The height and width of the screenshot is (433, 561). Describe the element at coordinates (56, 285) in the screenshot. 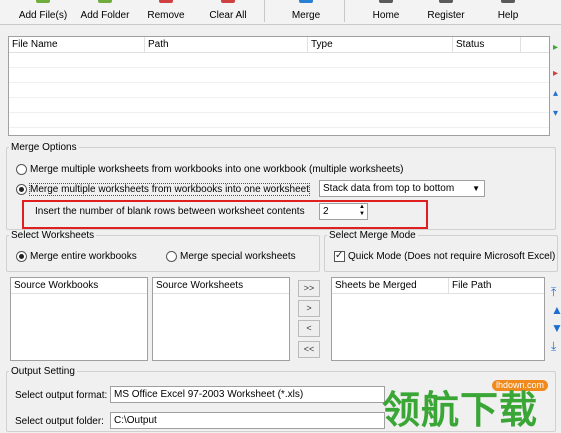

I see `source-workbooks-header: Source Workbooks` at that location.